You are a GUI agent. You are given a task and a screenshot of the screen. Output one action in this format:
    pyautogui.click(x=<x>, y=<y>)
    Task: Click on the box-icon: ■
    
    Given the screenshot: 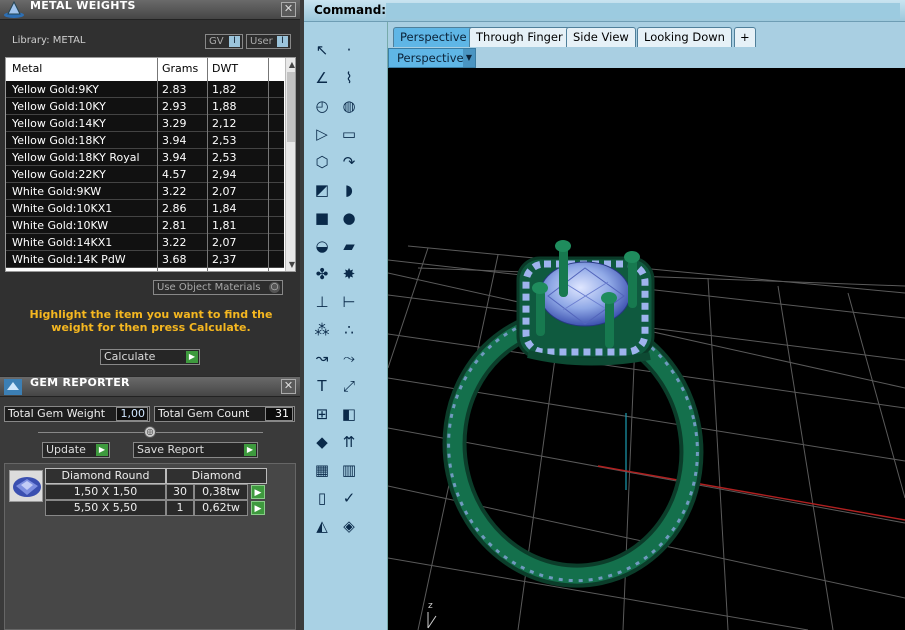 What is the action you would take?
    pyautogui.click(x=322, y=218)
    